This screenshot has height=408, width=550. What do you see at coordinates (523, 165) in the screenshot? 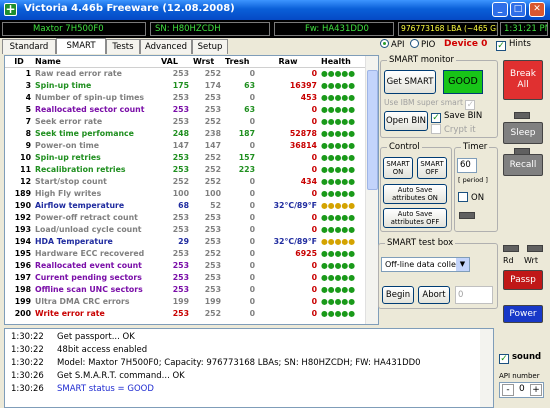
I see `recall-button: Recall` at bounding box center [523, 165].